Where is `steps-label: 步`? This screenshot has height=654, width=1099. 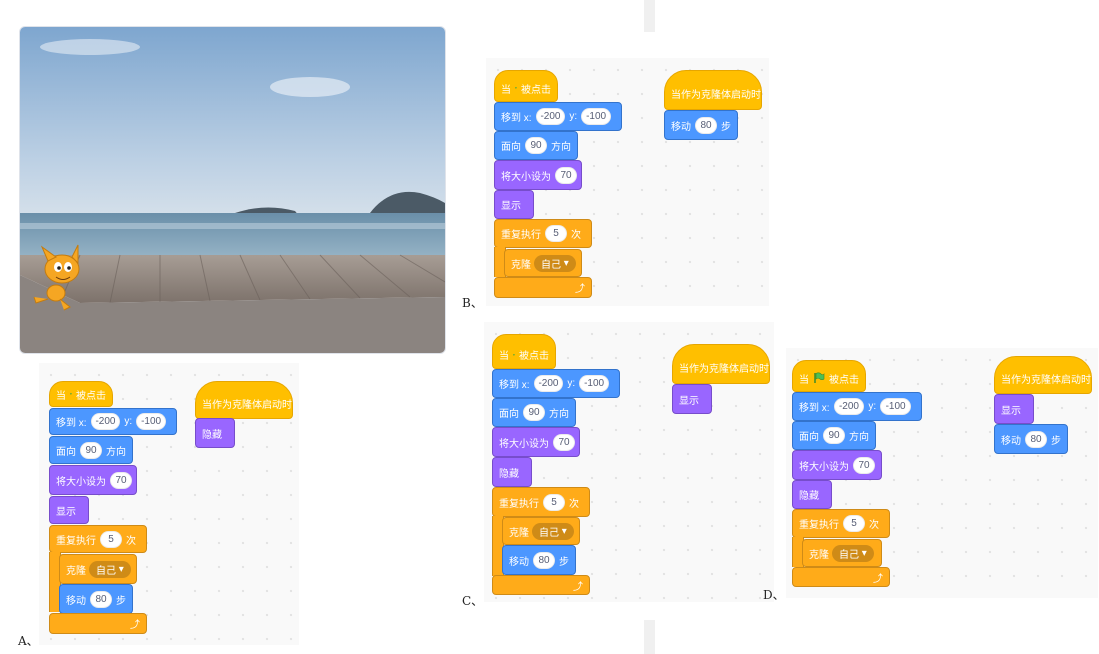 steps-label: 步 is located at coordinates (726, 127).